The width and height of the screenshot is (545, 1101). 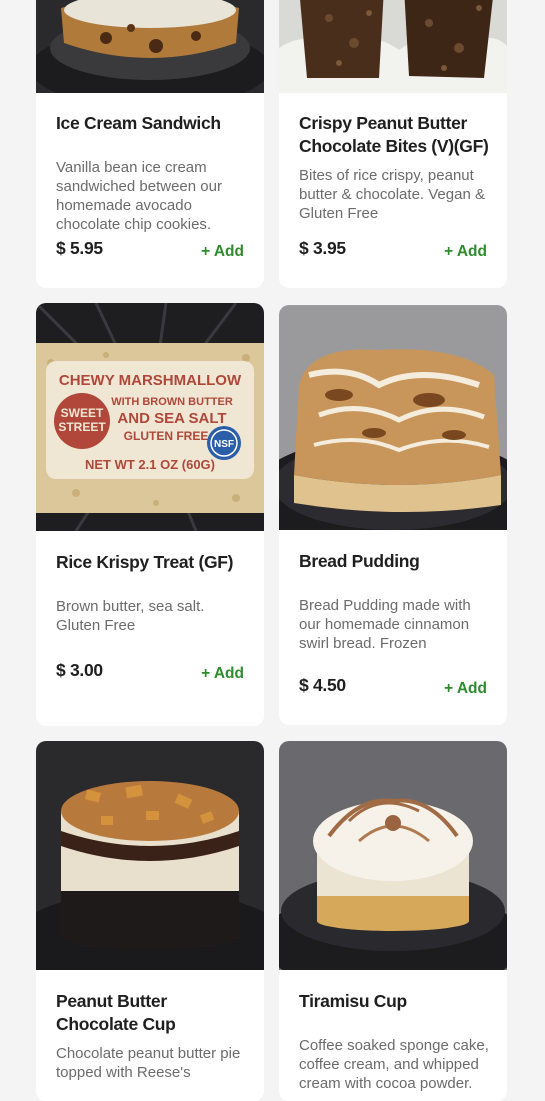 What do you see at coordinates (322, 685) in the screenshot?
I see `item-price: $ 4.50` at bounding box center [322, 685].